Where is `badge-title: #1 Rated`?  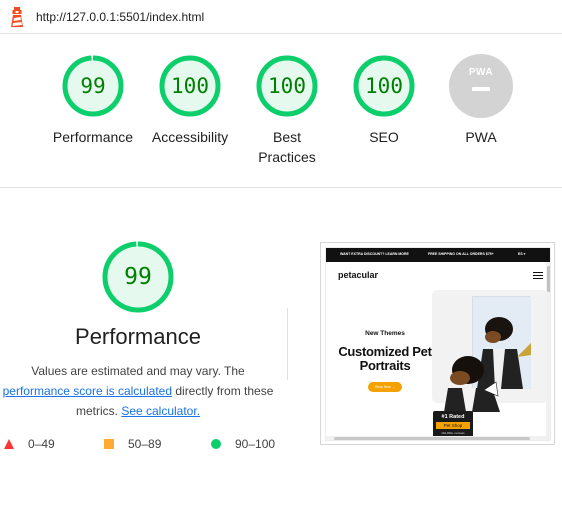
badge-title: #1 Rated is located at coordinates (453, 417).